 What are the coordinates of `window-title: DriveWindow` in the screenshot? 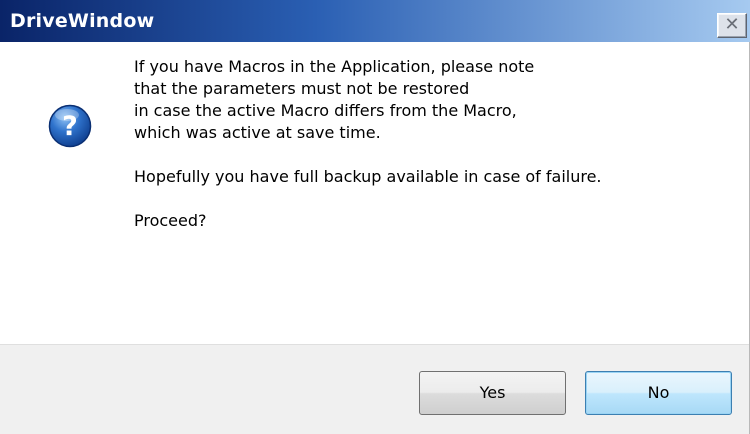 It's located at (82, 21).